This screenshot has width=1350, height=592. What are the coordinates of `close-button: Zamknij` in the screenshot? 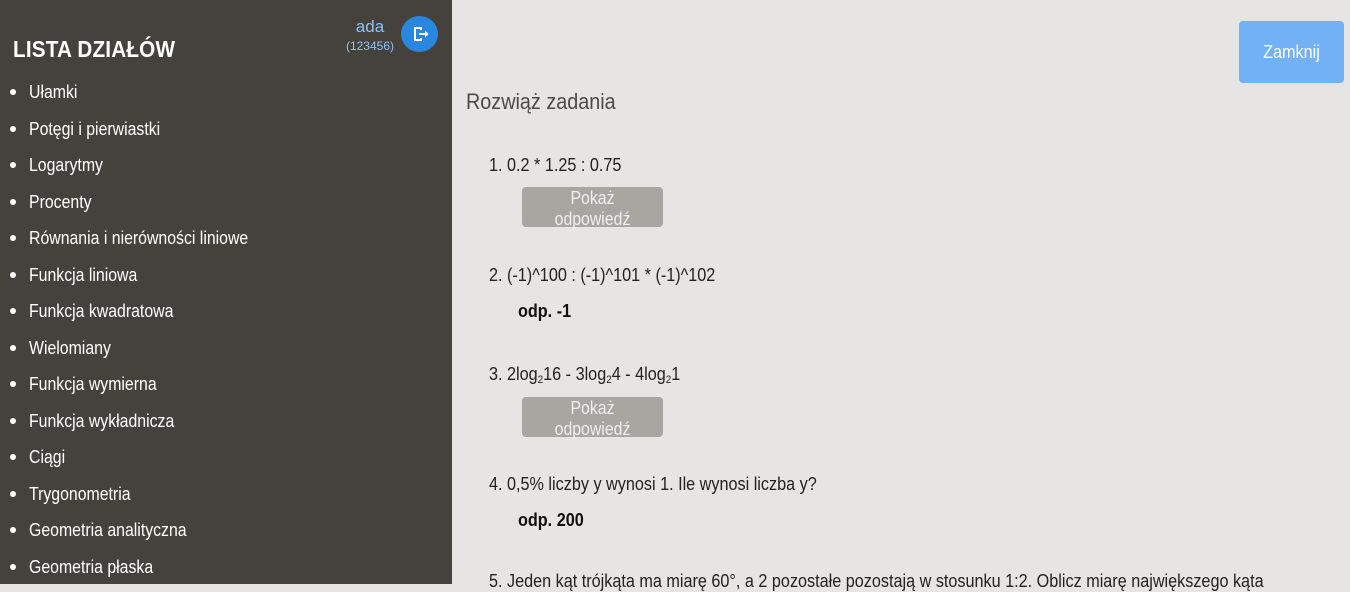 It's located at (1291, 52).